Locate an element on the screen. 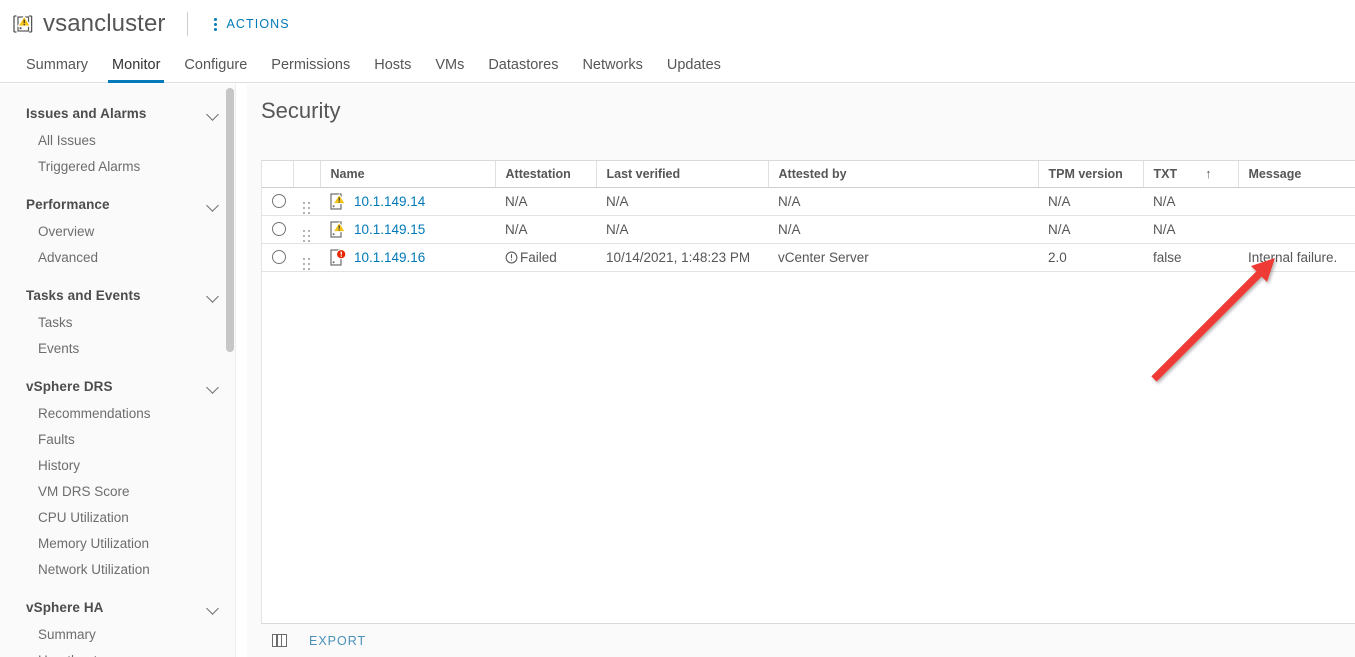 The width and height of the screenshot is (1355, 657). cell-name: 10.1.149.16 is located at coordinates (407, 257).